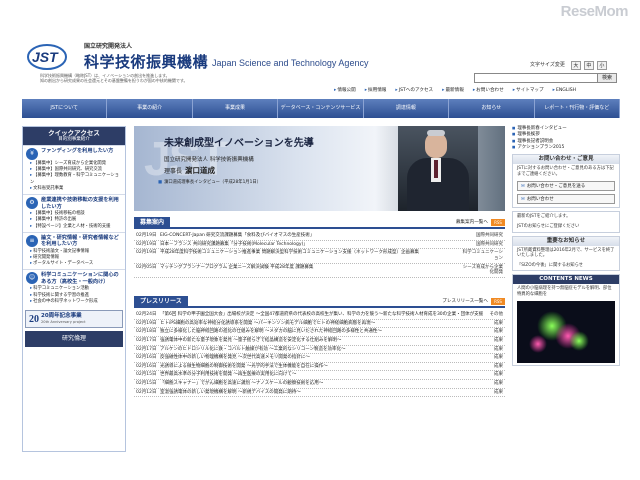  I want to click on item-date: 02月24日, so click(147, 315).